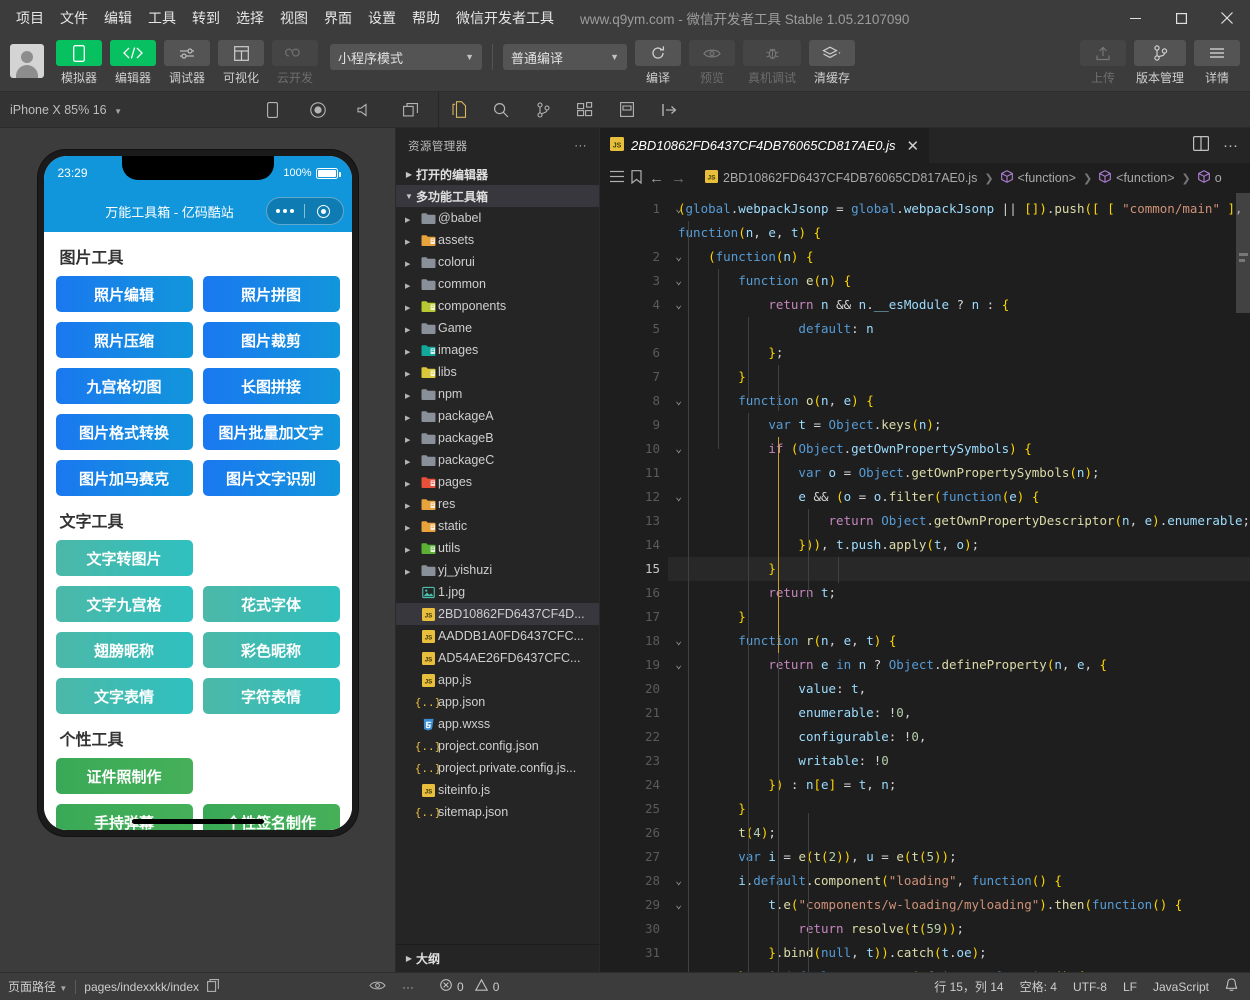 This screenshot has height=1000, width=1250. What do you see at coordinates (1038, 178) in the screenshot?
I see `breadcrumb-symbol: <function>` at bounding box center [1038, 178].